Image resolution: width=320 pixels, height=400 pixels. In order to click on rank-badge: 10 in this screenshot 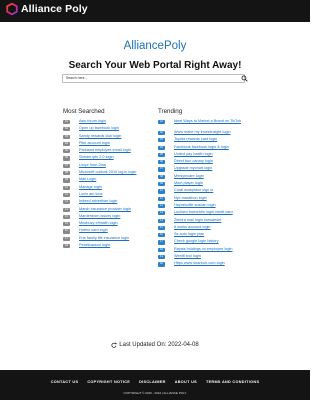, I will do `click(66, 187)`.